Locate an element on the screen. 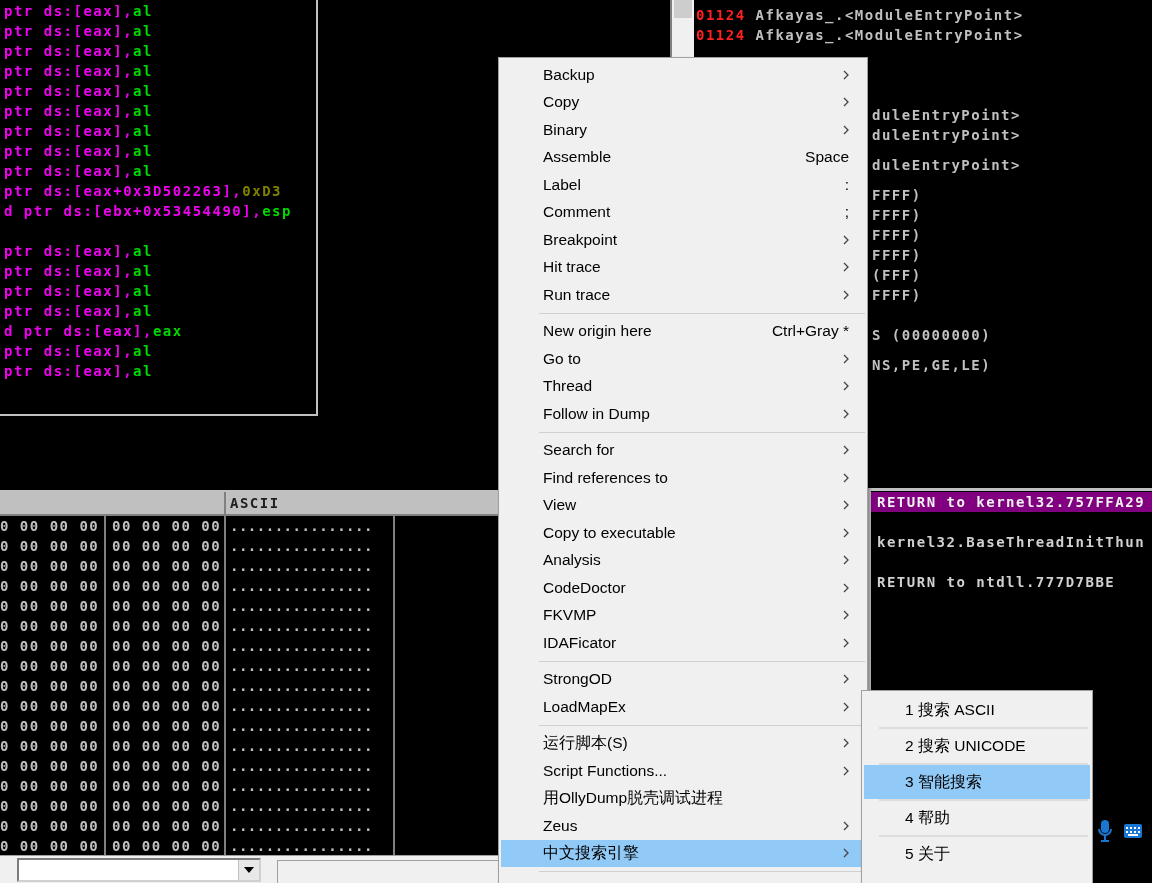 The height and width of the screenshot is (883, 1152). code-text: d ptr ds:[eax], is located at coordinates (78, 331).